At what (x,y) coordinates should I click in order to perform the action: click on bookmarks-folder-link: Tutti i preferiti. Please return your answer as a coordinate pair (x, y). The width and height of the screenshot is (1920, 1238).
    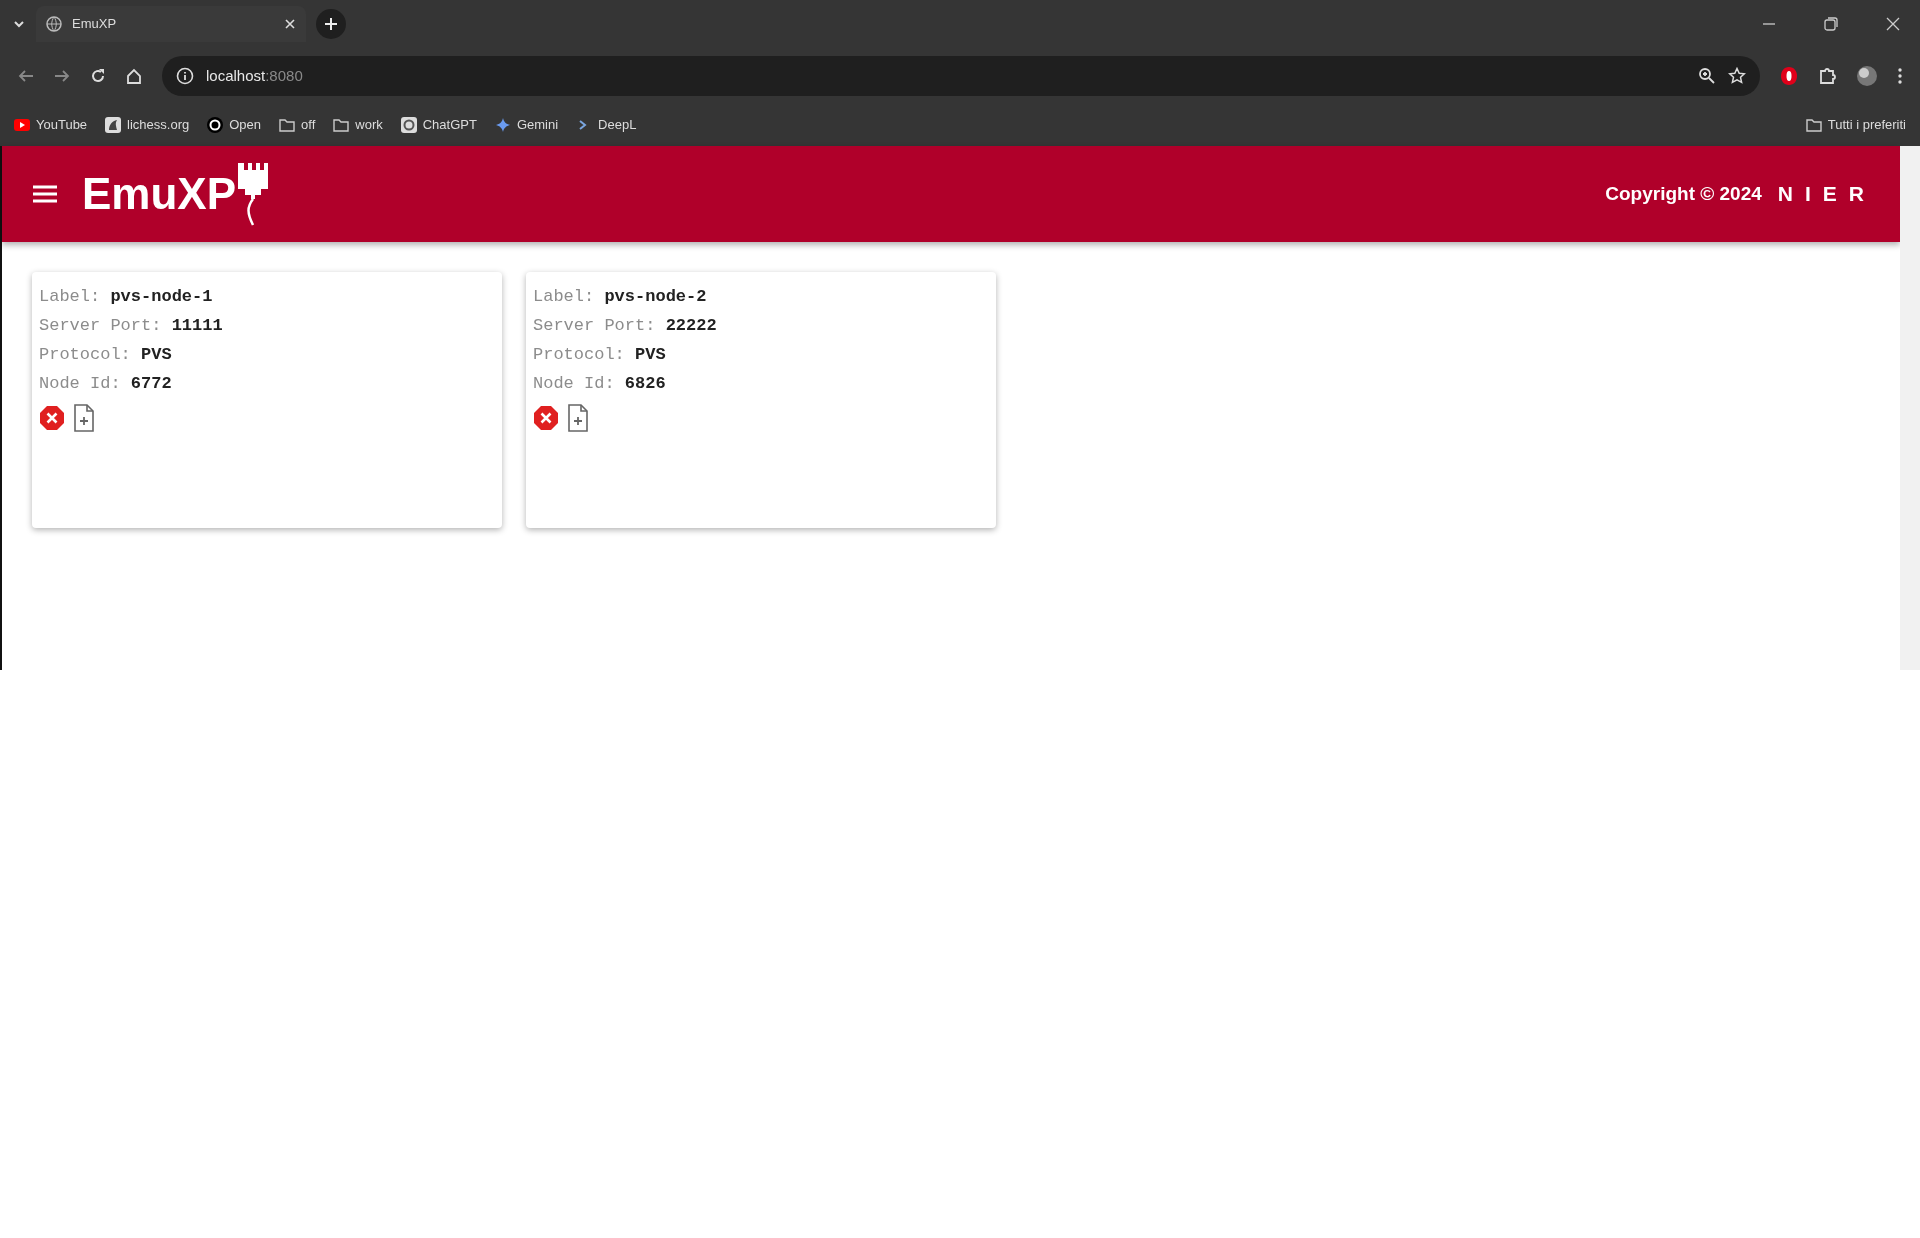
    Looking at the image, I should click on (1855, 125).